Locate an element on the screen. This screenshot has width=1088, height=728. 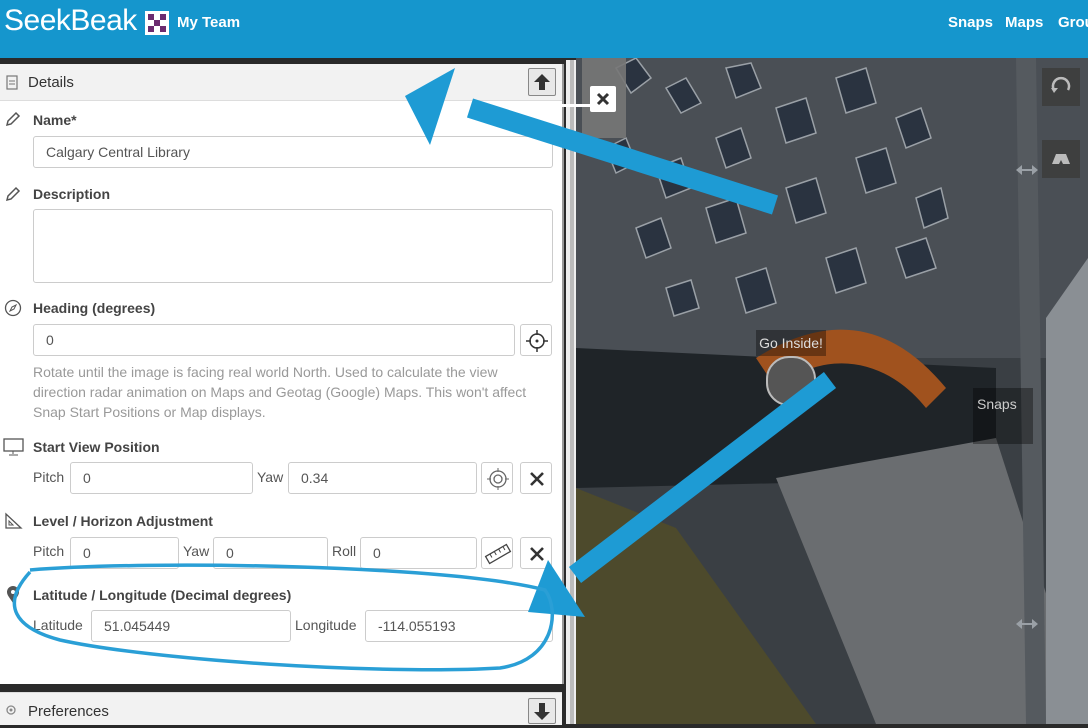
annotation-arrow-bottom is located at coordinates (682, 494).